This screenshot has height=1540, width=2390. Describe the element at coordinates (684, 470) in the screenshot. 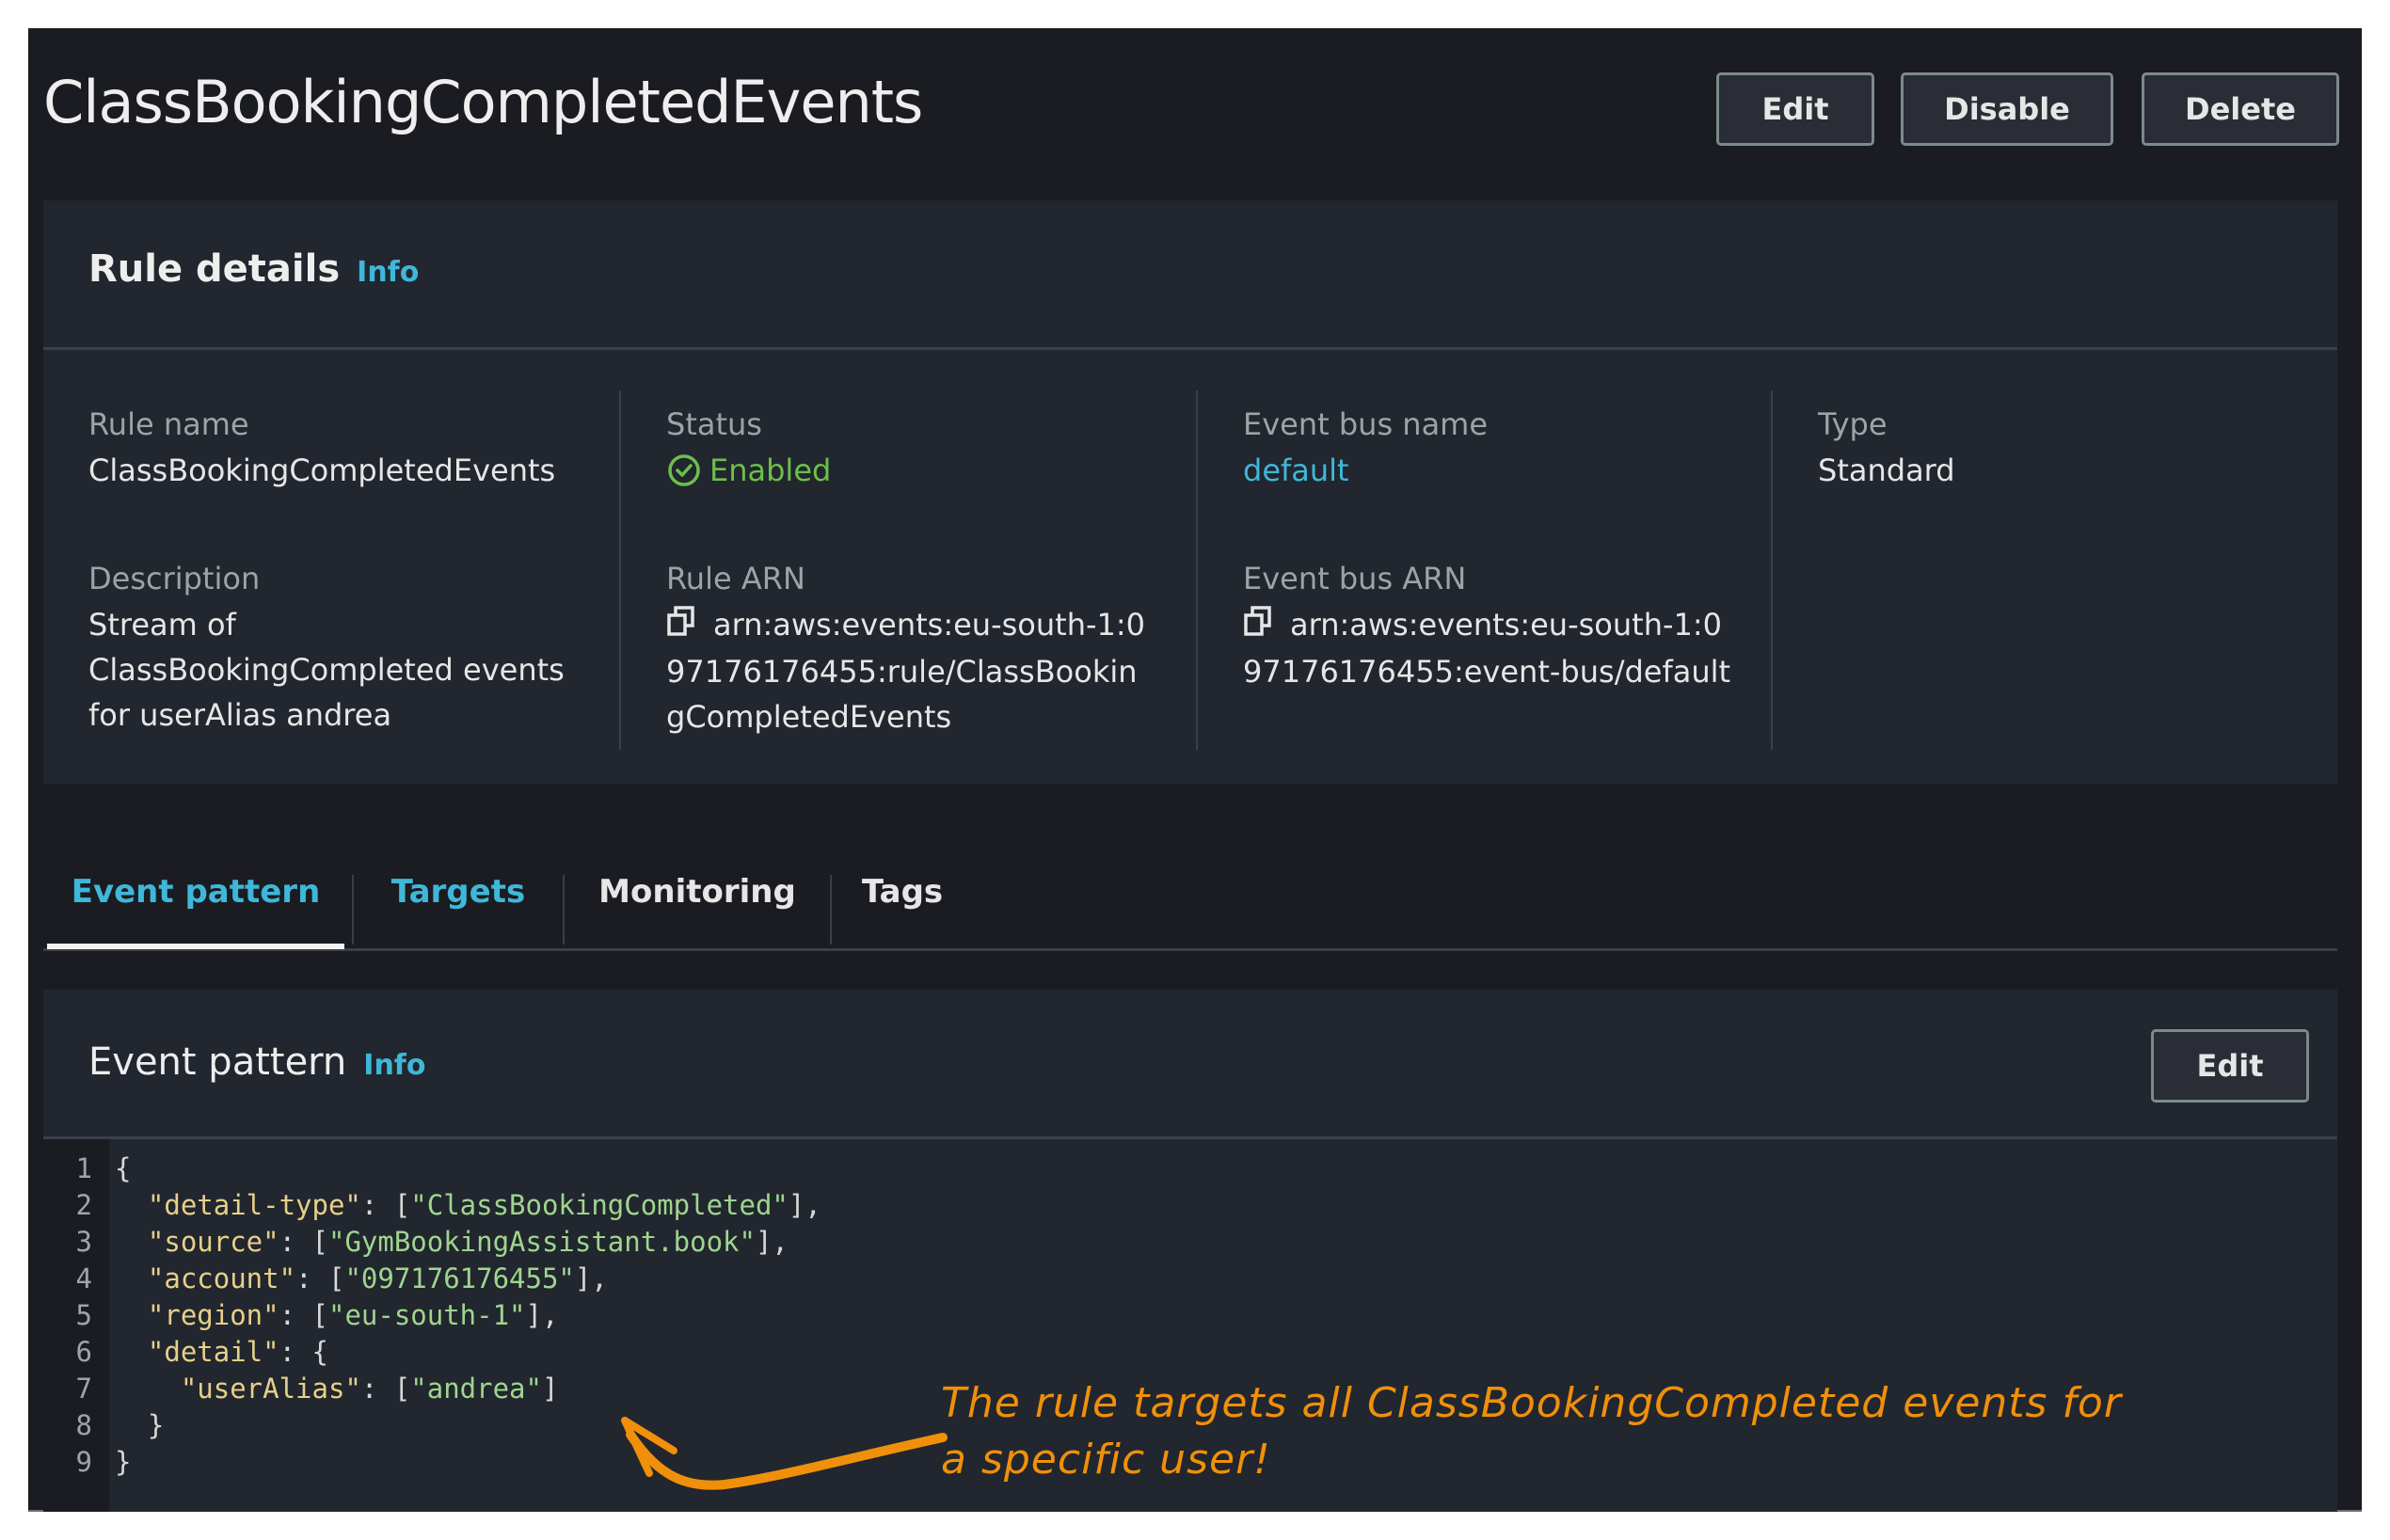

I see `check-circle-icon` at that location.